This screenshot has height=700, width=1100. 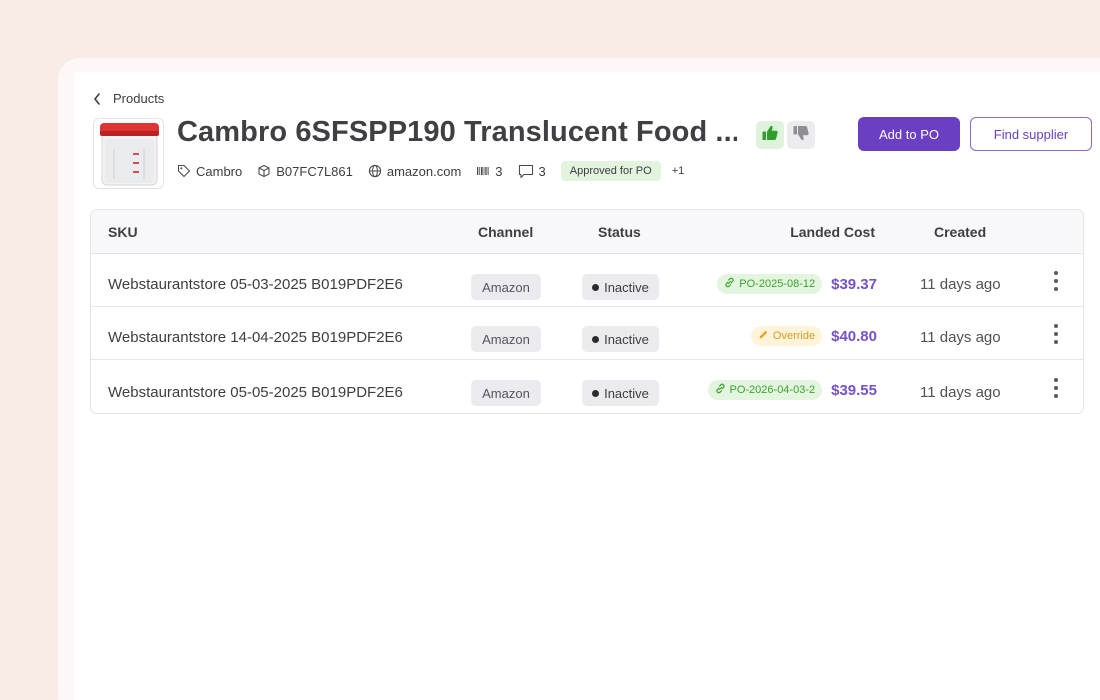 I want to click on landed-cost-cell: Override $40.80, so click(x=813, y=336).